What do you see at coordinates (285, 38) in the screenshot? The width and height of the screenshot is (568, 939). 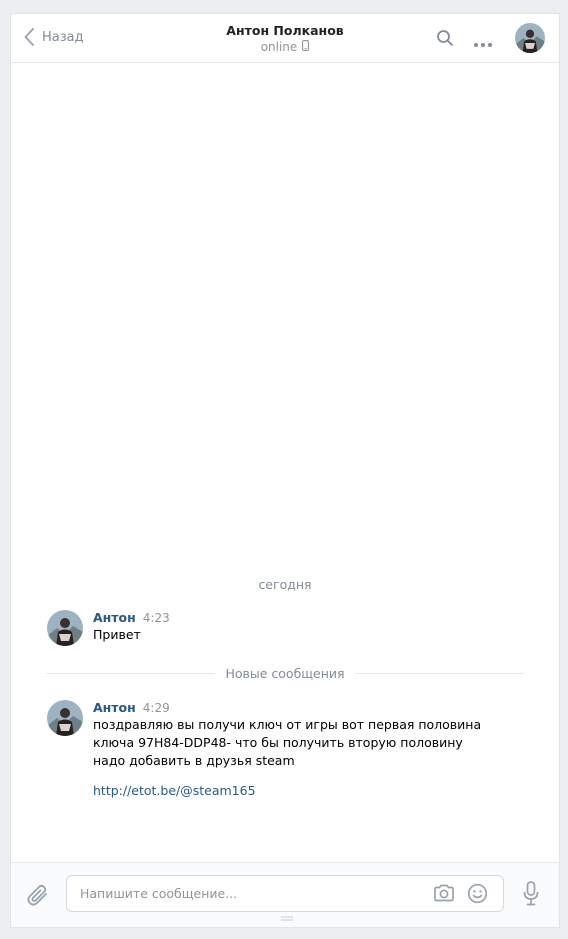 I see `chat-header: Назад Антон Полканов online` at bounding box center [285, 38].